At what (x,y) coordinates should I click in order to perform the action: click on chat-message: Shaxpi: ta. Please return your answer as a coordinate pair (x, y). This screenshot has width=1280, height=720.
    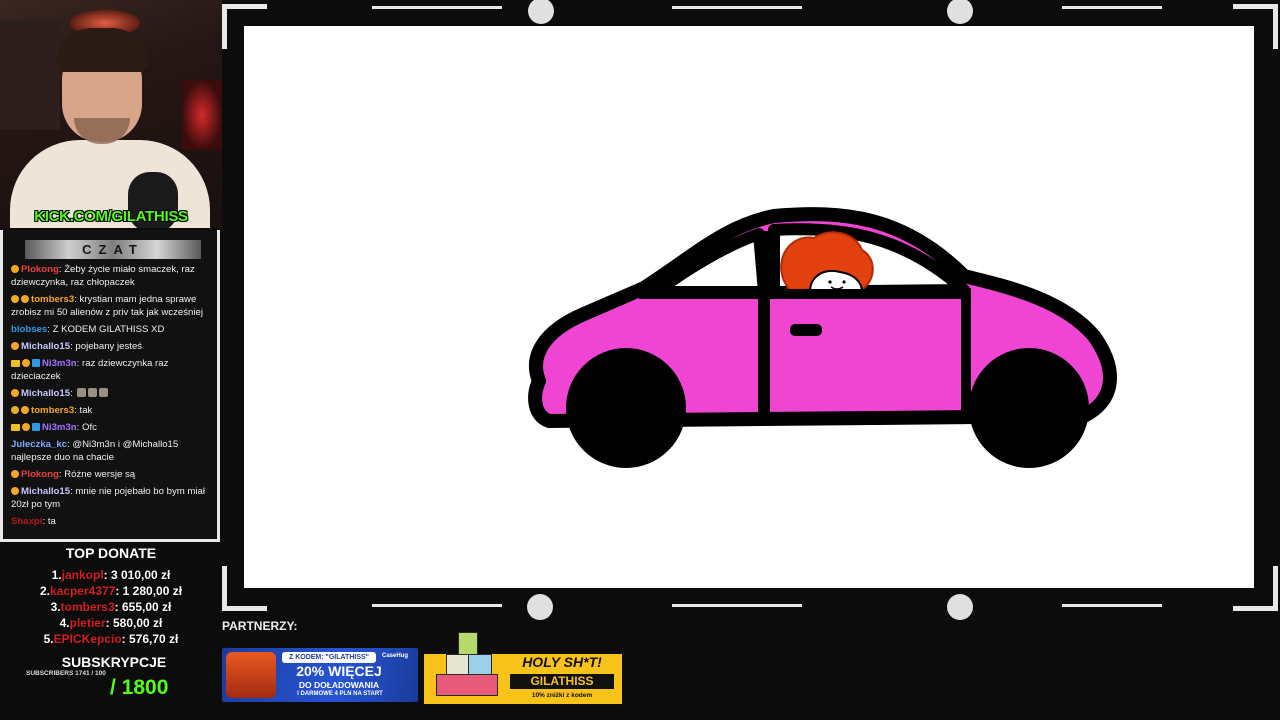
    Looking at the image, I should click on (33, 521).